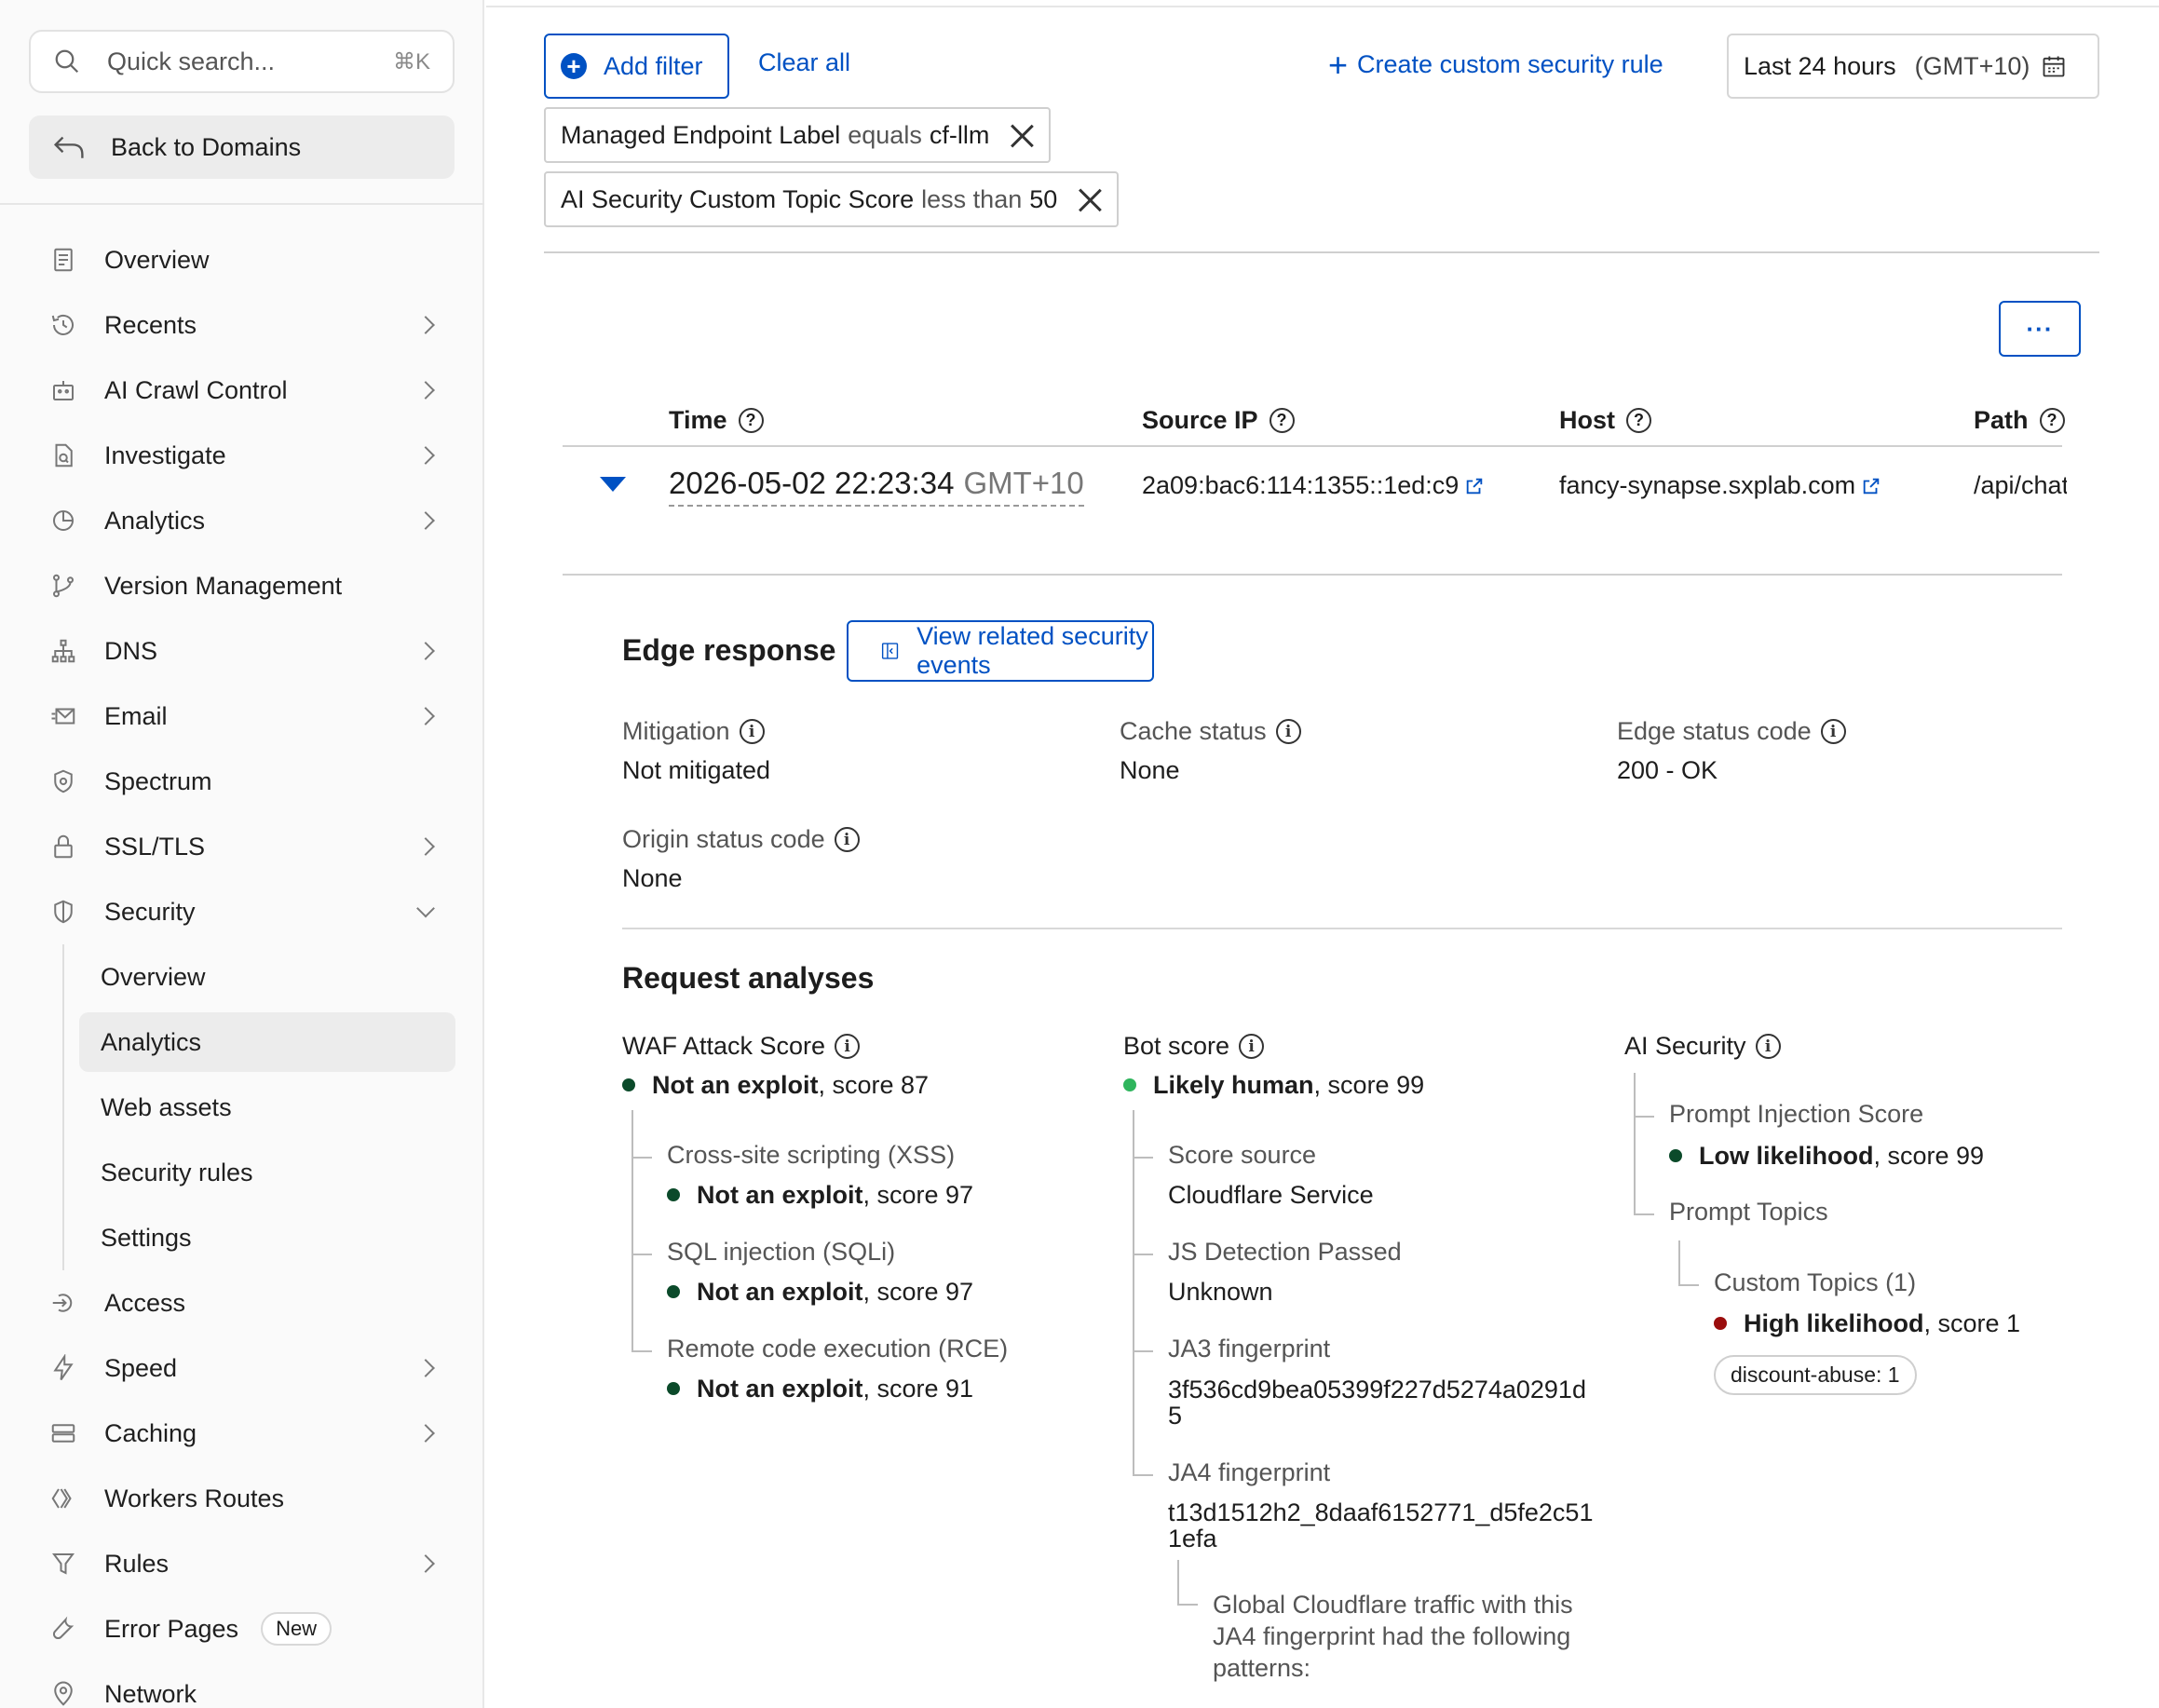 This screenshot has width=2159, height=1708. Describe the element at coordinates (1381, 1525) in the screenshot. I see `ja4-value: t13d1512h2_8daaf6152771_d5fe2c511efa` at that location.